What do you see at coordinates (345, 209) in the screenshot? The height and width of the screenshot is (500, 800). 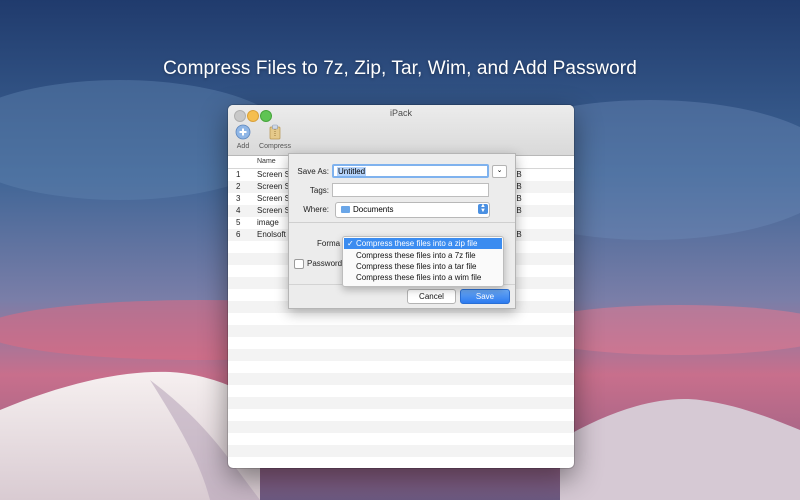 I see `folder-icon` at bounding box center [345, 209].